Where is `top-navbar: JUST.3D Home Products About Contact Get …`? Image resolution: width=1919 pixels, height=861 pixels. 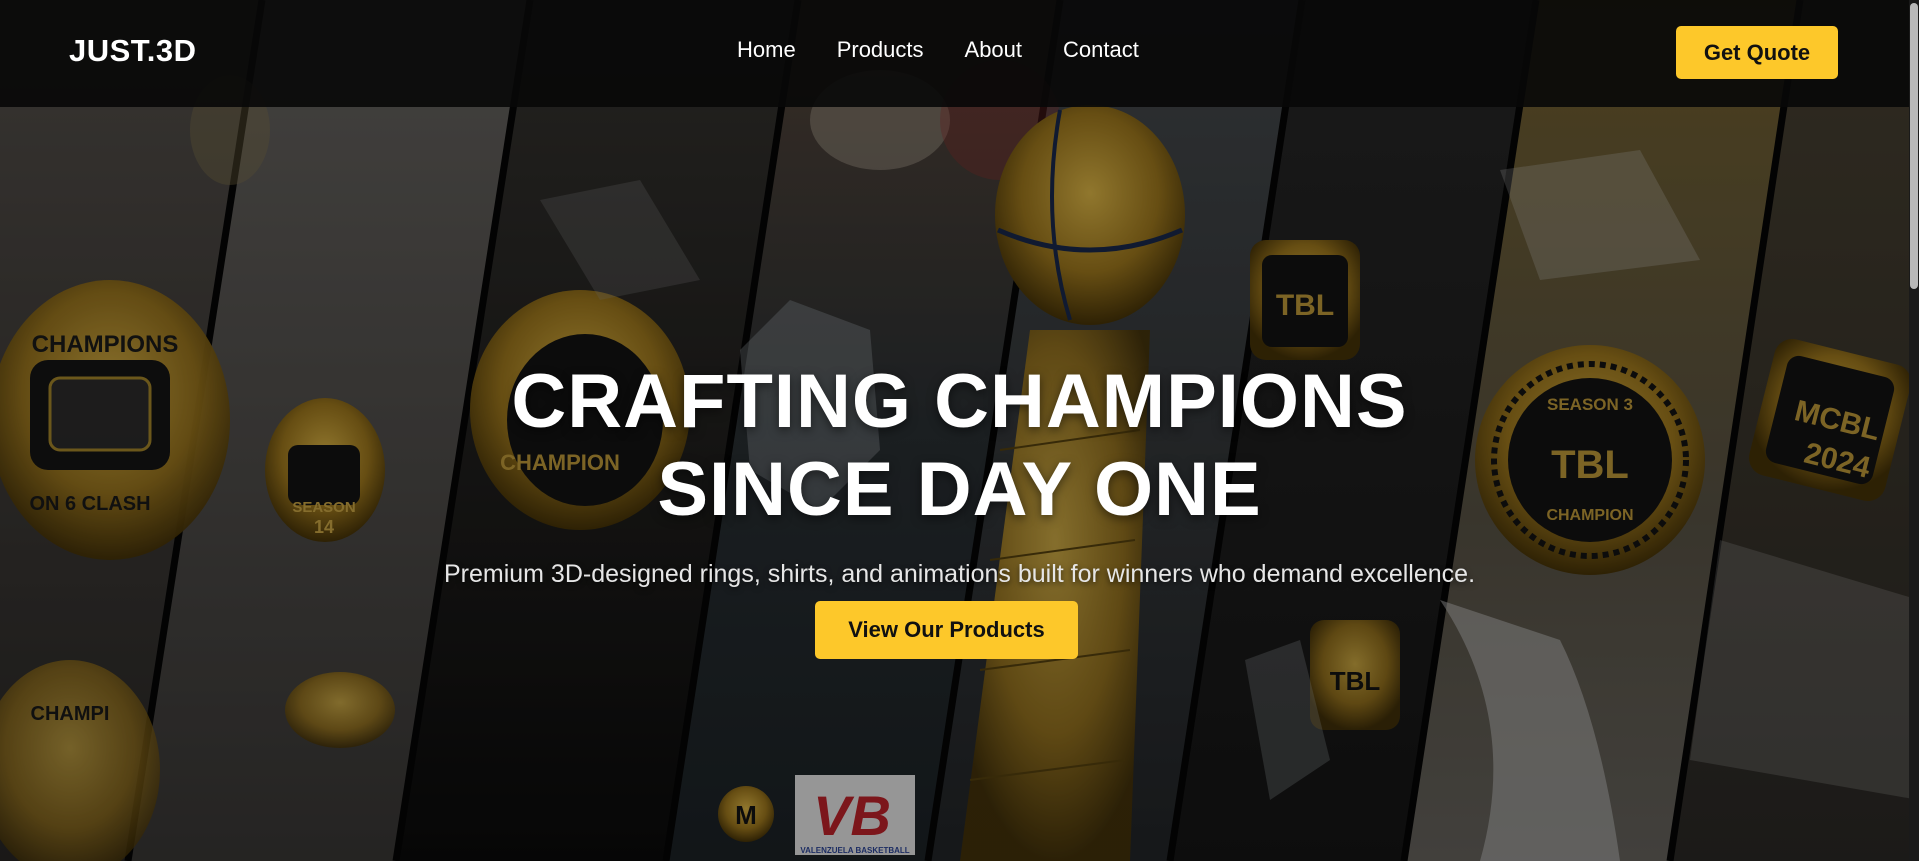
top-navbar: JUST.3D Home Products About Contact Get … is located at coordinates (959, 53).